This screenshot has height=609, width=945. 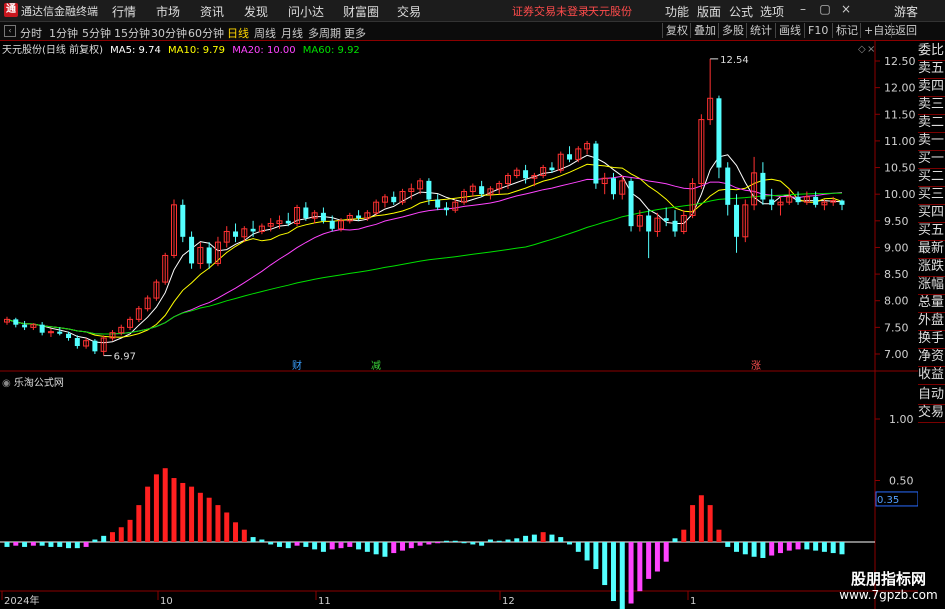 What do you see at coordinates (772, 11) in the screenshot?
I see `menu-options: 选项` at bounding box center [772, 11].